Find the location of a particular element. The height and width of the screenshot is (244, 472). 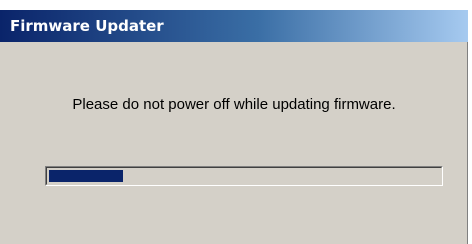

progress-bar-well is located at coordinates (244, 176).